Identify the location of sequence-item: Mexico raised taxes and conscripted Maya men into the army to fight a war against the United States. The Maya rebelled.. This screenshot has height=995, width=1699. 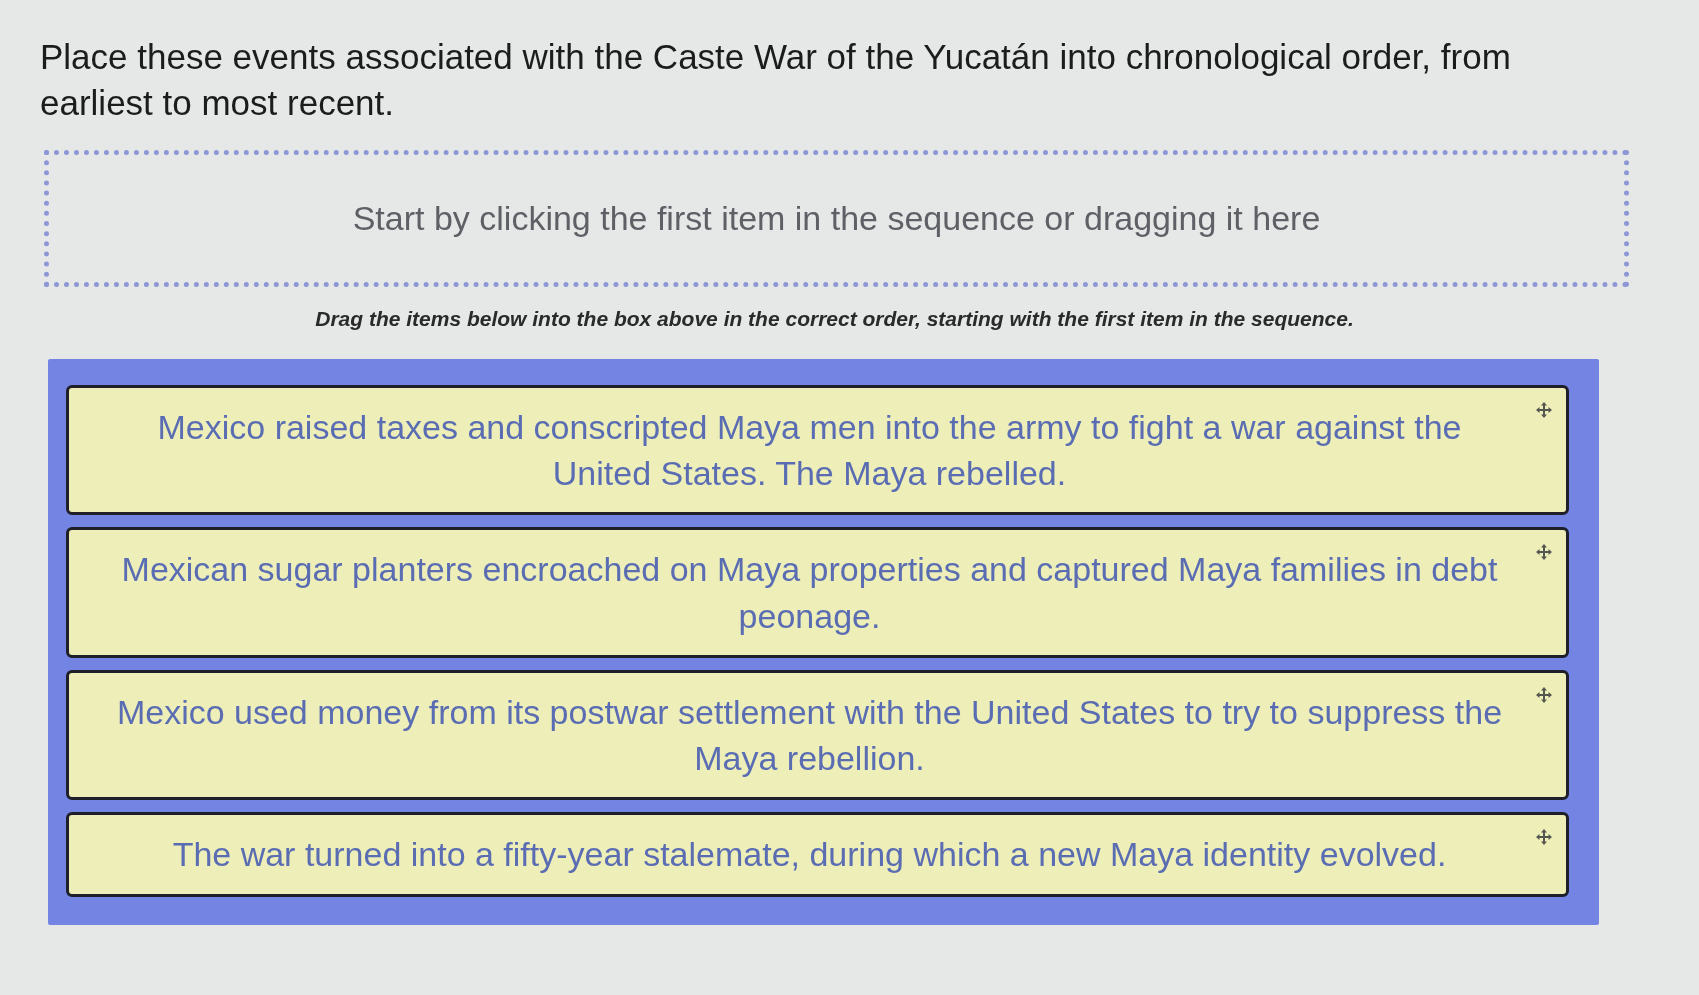
(817, 450).